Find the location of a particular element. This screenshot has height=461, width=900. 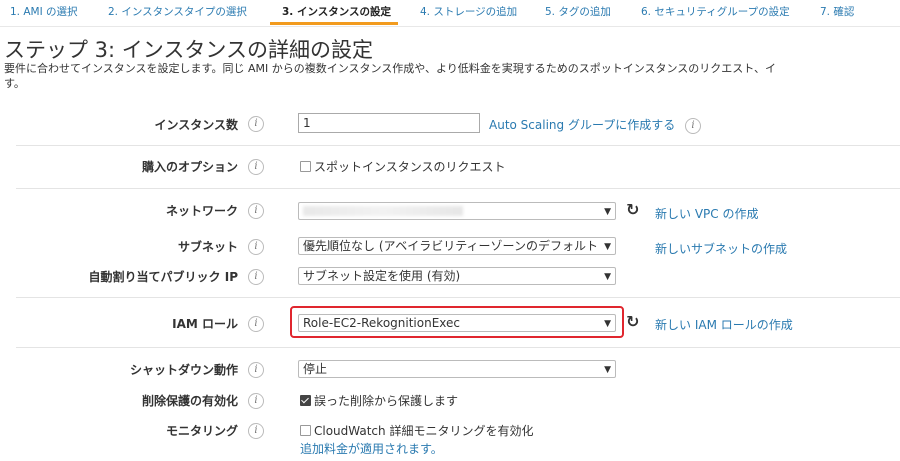

public-ip-select: サブネット設定を使用 (有効) ▼ is located at coordinates (457, 276).